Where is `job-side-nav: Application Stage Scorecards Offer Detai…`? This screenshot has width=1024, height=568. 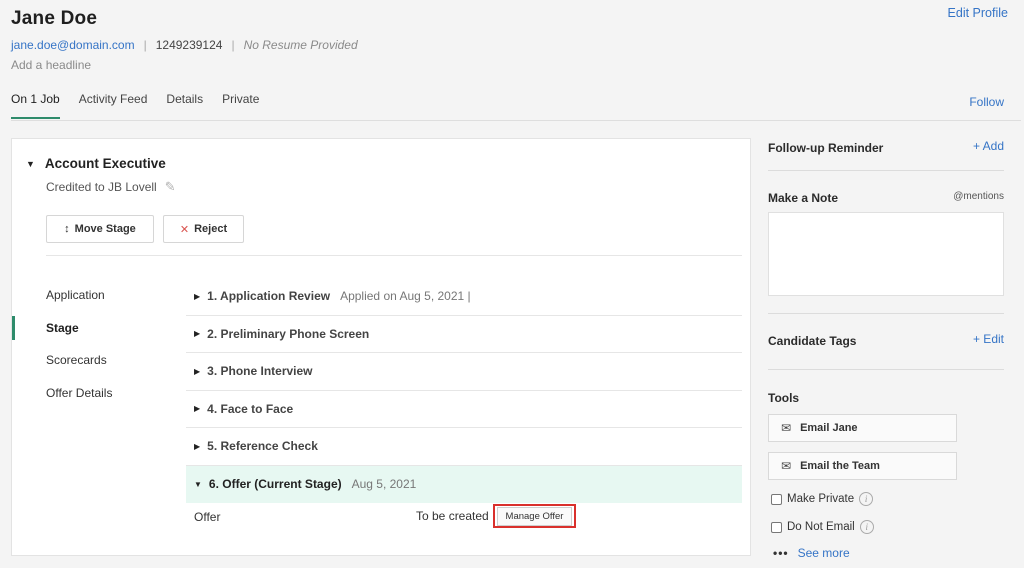
job-side-nav: Application Stage Scorecards Offer Detai… is located at coordinates (92, 344).